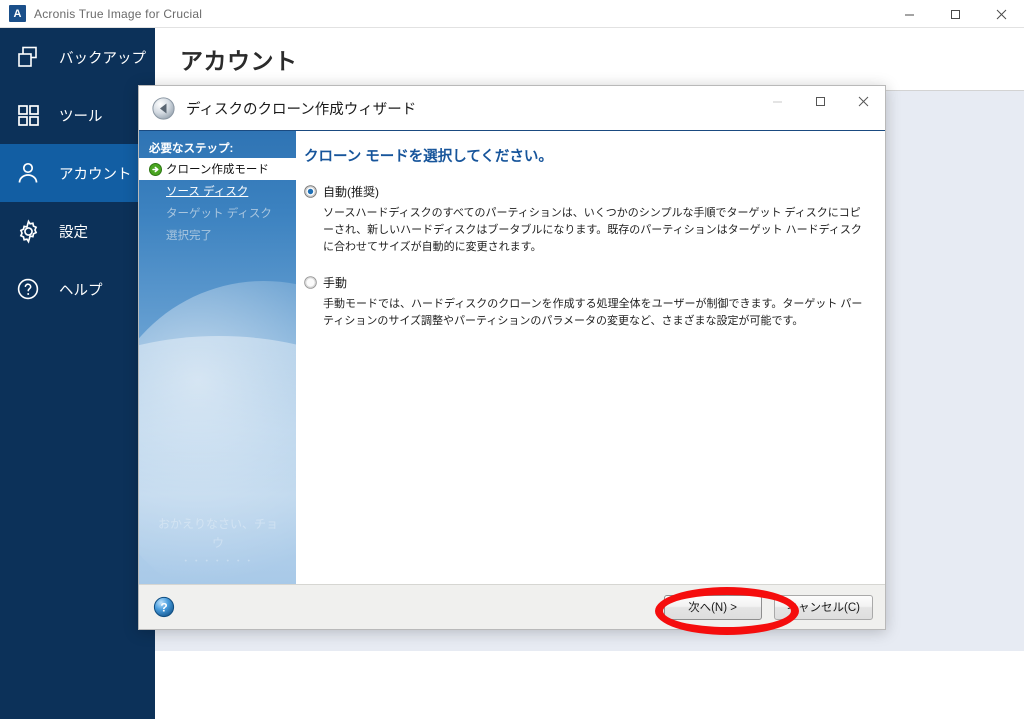 The width and height of the screenshot is (1024, 719). What do you see at coordinates (28, 289) in the screenshot?
I see `help-question-icon` at bounding box center [28, 289].